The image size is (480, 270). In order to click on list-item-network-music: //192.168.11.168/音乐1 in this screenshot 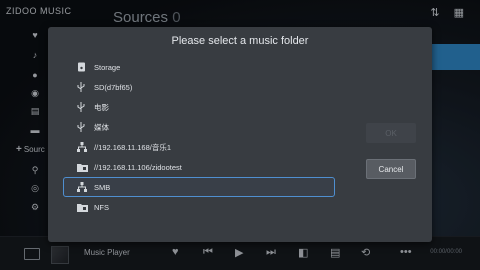, I will do `click(199, 147)`.